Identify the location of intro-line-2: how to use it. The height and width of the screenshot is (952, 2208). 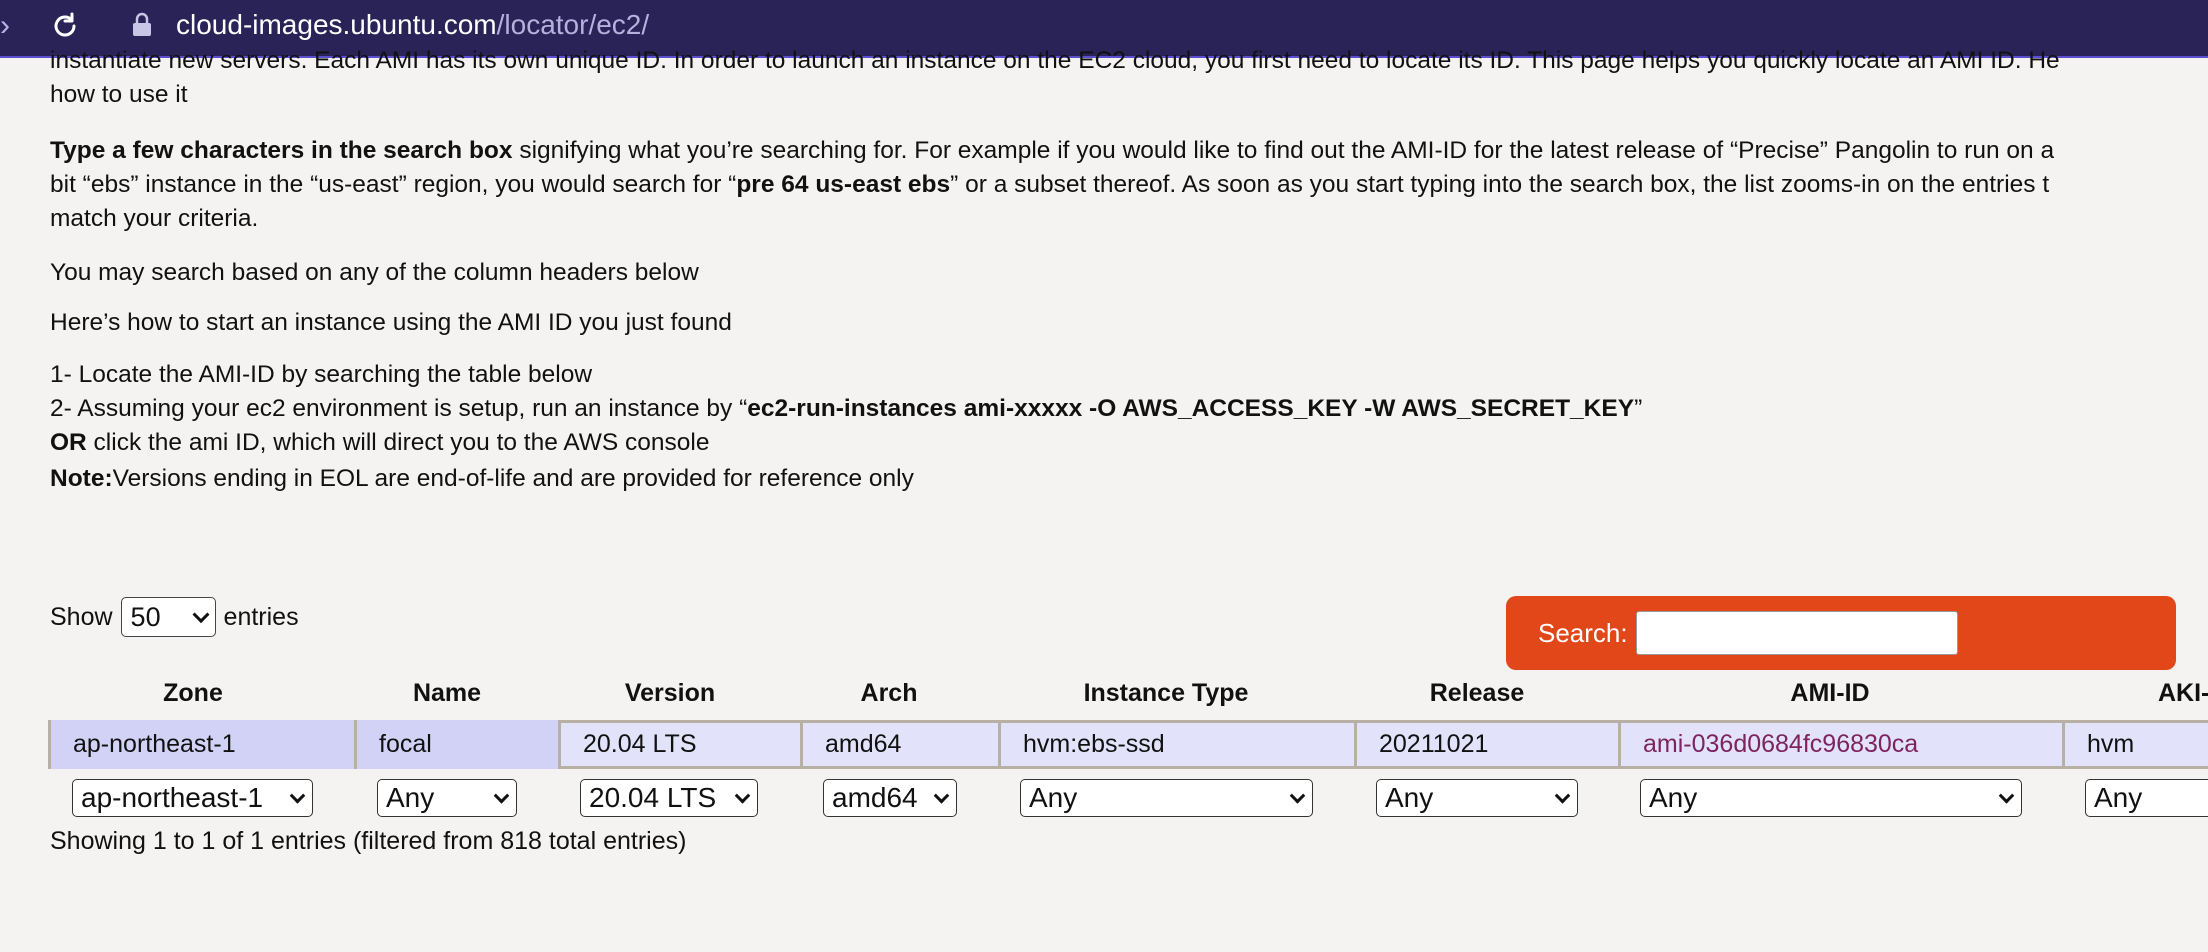
(119, 94).